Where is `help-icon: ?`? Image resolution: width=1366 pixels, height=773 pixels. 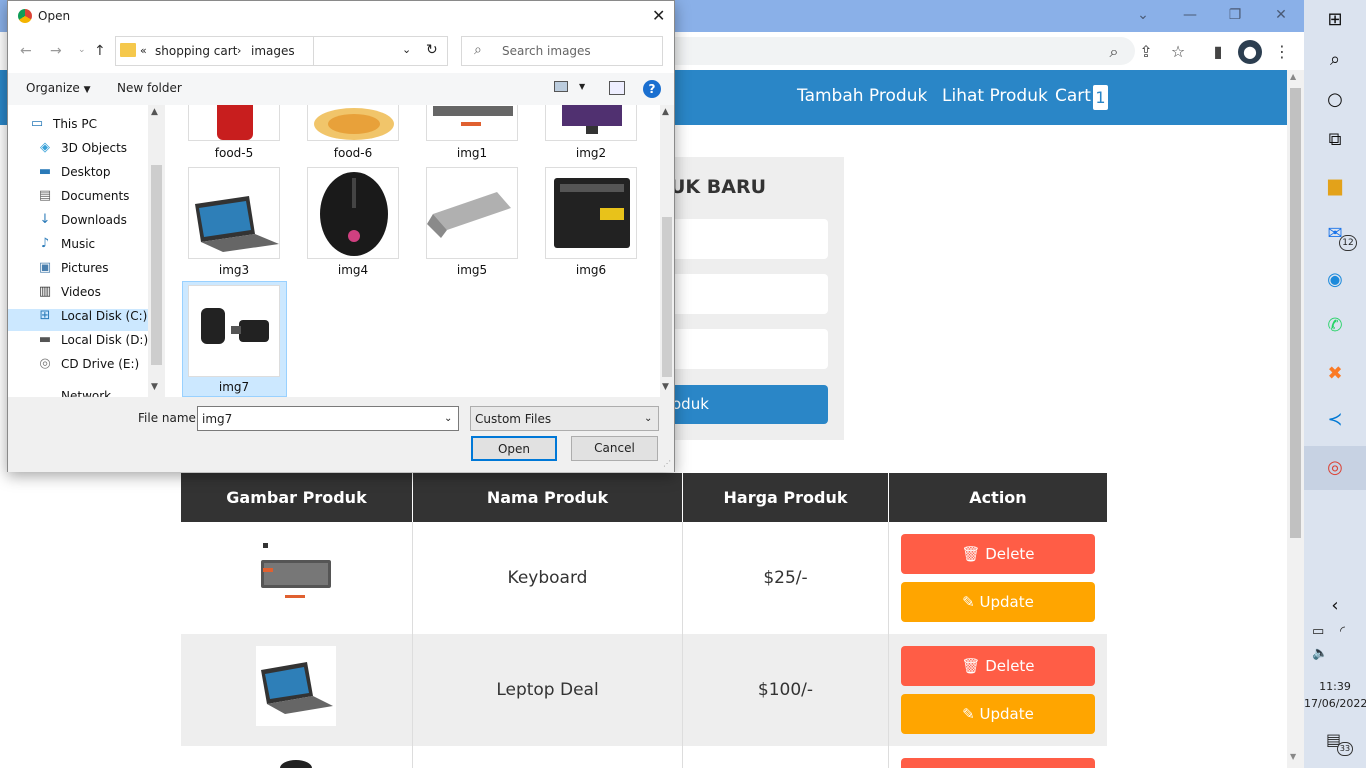 help-icon: ? is located at coordinates (652, 89).